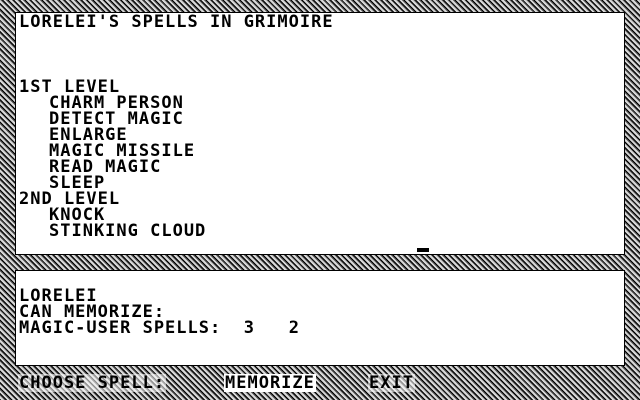 This screenshot has height=400, width=640. What do you see at coordinates (127, 231) in the screenshot?
I see `spell-stinking-cloud: STINKING CLOUD` at bounding box center [127, 231].